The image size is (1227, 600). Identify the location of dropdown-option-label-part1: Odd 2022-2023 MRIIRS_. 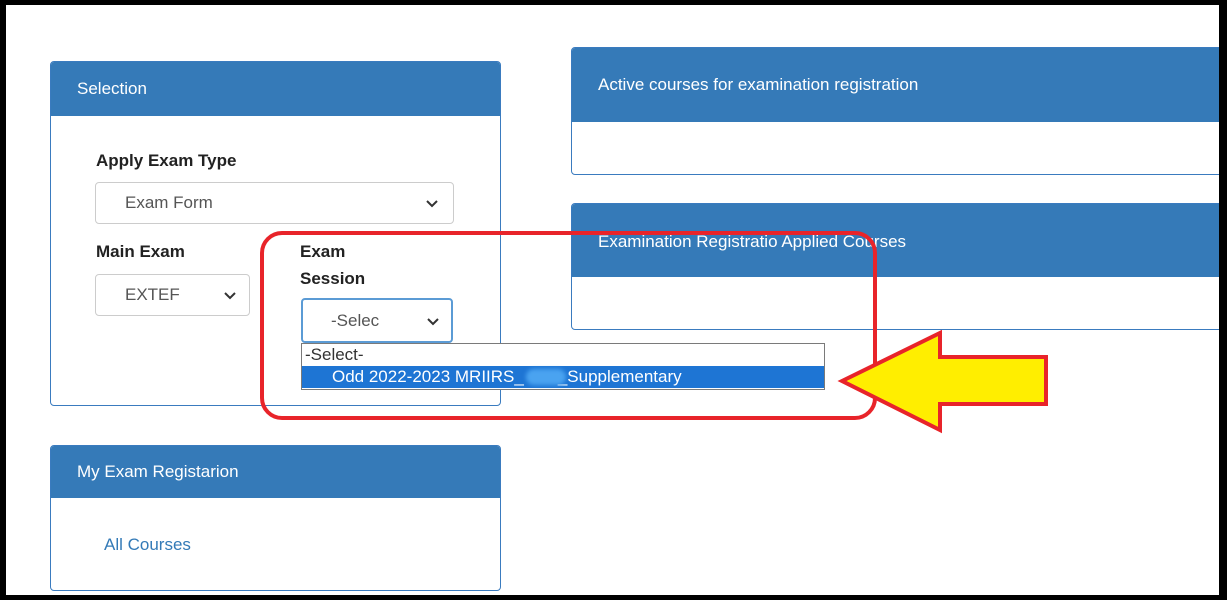
(428, 376).